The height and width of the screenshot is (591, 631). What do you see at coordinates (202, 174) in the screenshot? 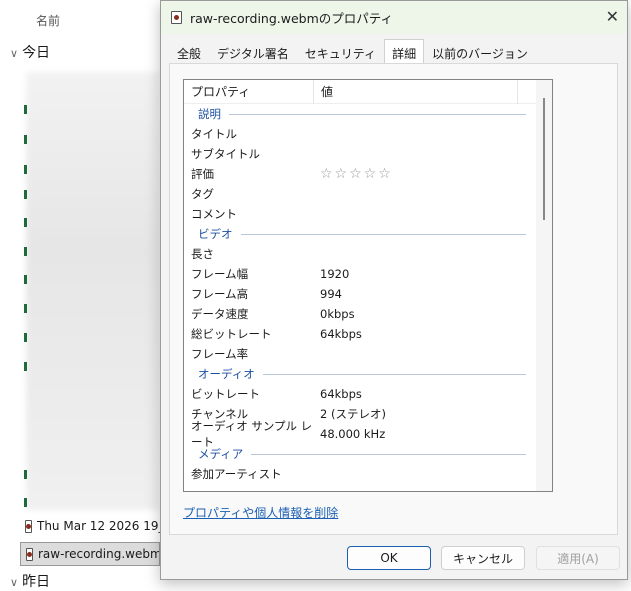
I see `property-name: 評価` at bounding box center [202, 174].